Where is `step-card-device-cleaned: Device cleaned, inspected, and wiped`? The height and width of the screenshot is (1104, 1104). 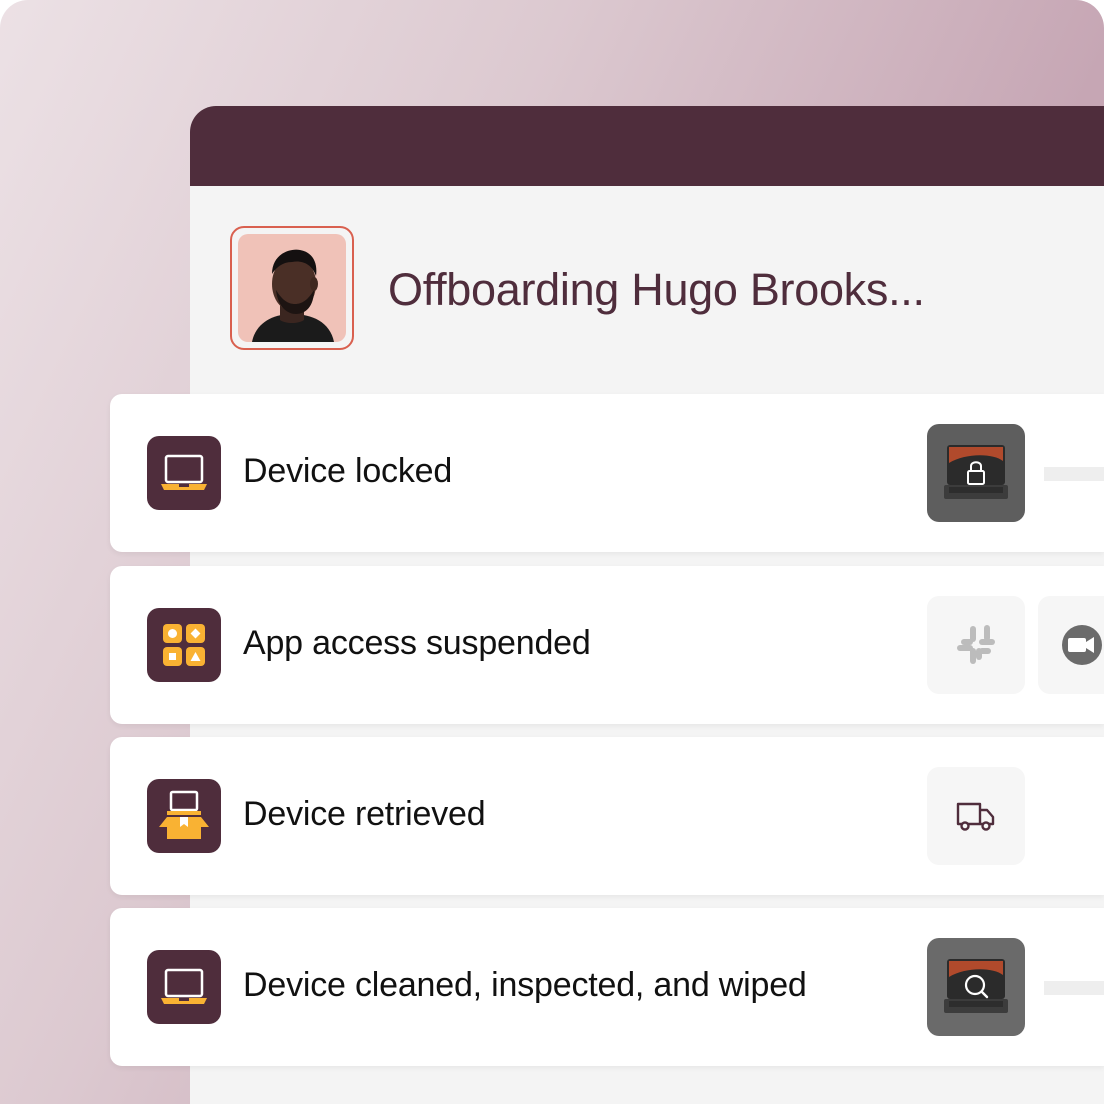
step-card-device-cleaned: Device cleaned, inspected, and wiped is located at coordinates (607, 987).